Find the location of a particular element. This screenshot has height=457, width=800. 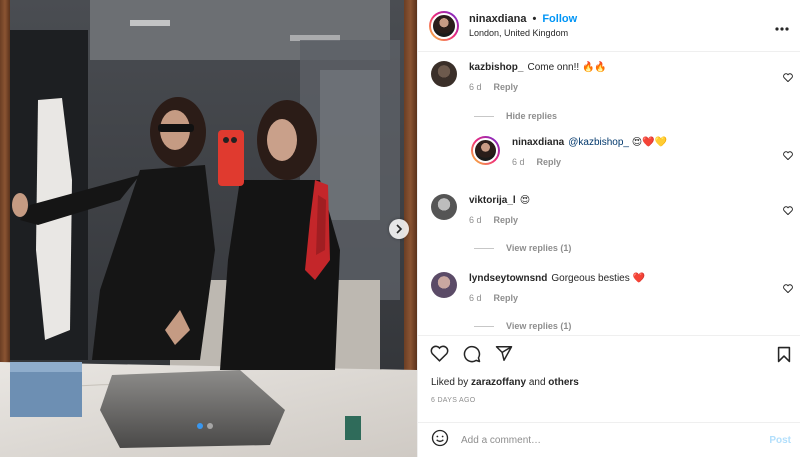

comment-username: viktorija_l is located at coordinates (492, 200).